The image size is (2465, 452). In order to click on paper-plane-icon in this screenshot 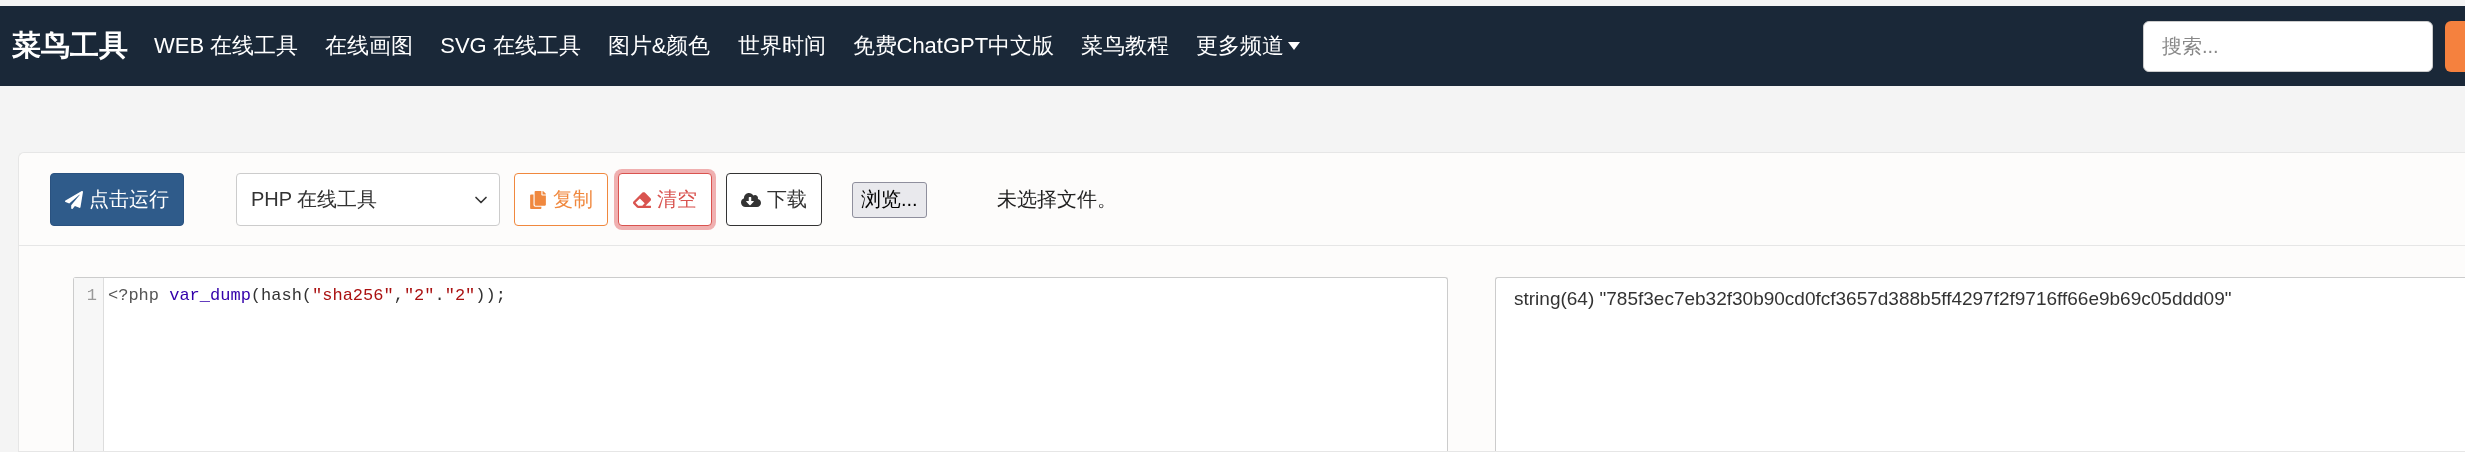, I will do `click(74, 199)`.